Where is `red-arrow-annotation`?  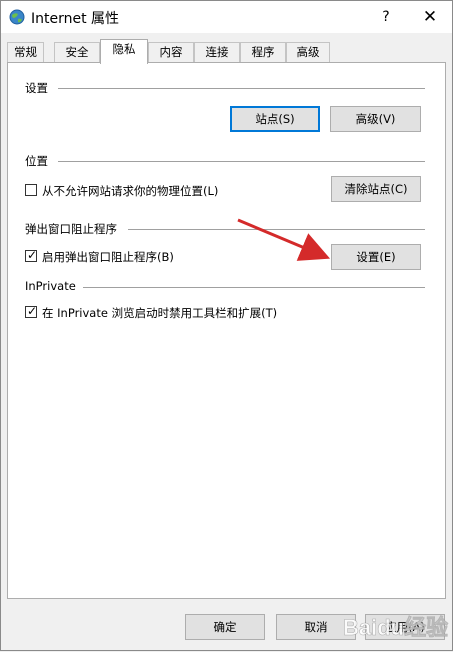 red-arrow-annotation is located at coordinates (284, 239).